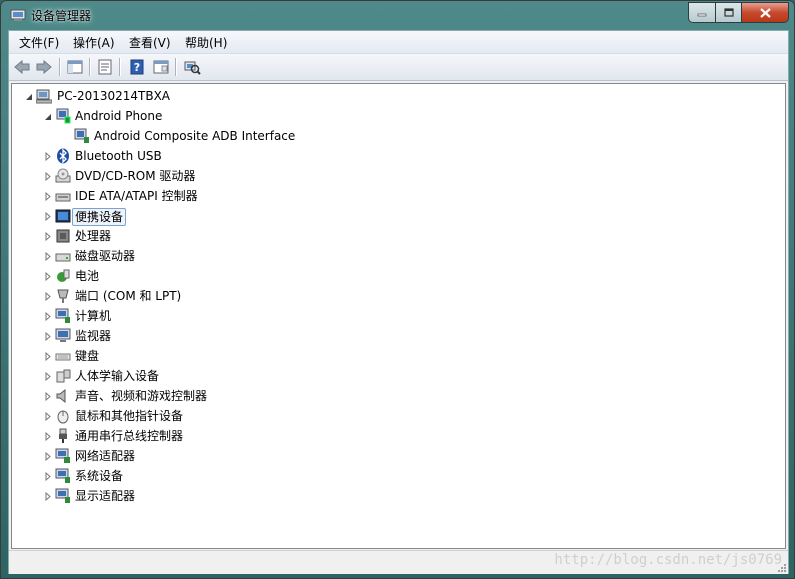 The width and height of the screenshot is (795, 579). Describe the element at coordinates (397, 376) in the screenshot. I see `tree-item: 人体学输入设备` at that location.